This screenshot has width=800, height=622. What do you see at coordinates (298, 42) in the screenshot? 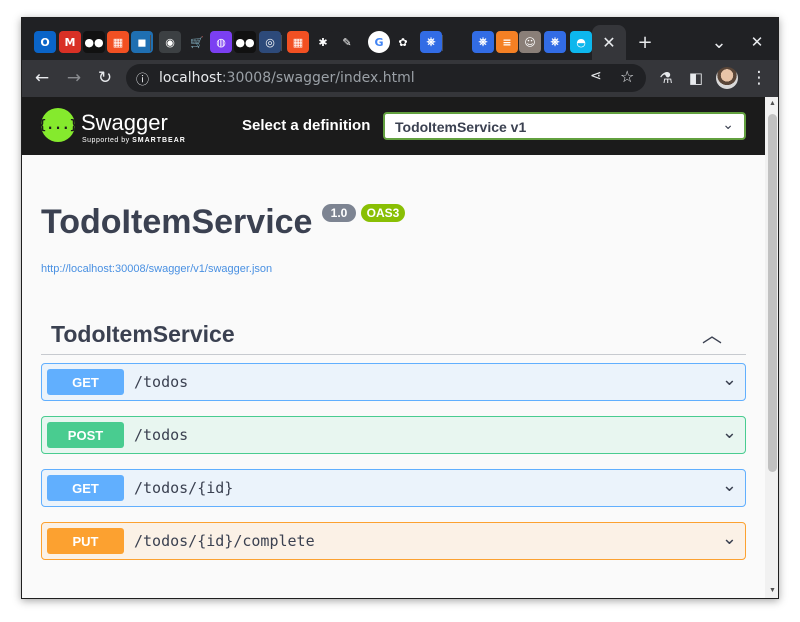
I see `microsoft-icon-2: ▦` at bounding box center [298, 42].